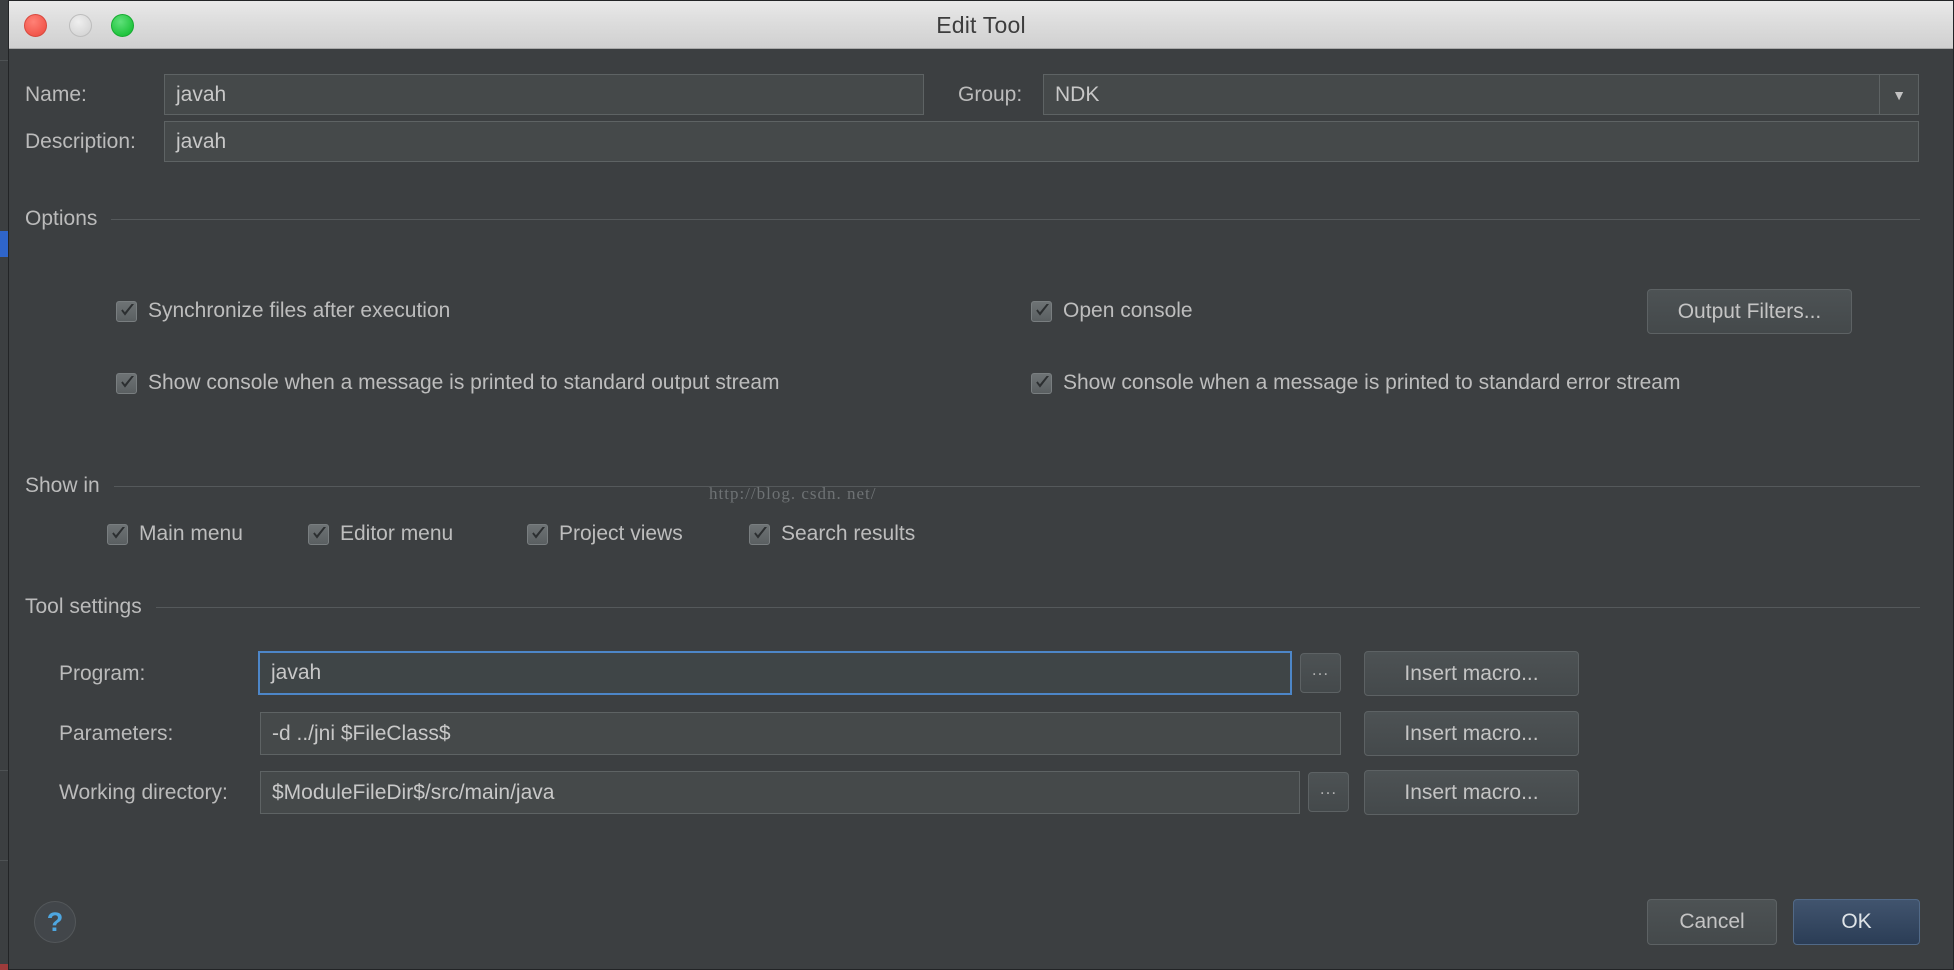 Image resolution: width=1954 pixels, height=970 pixels. Describe the element at coordinates (775, 673) in the screenshot. I see `program-input: javah` at that location.